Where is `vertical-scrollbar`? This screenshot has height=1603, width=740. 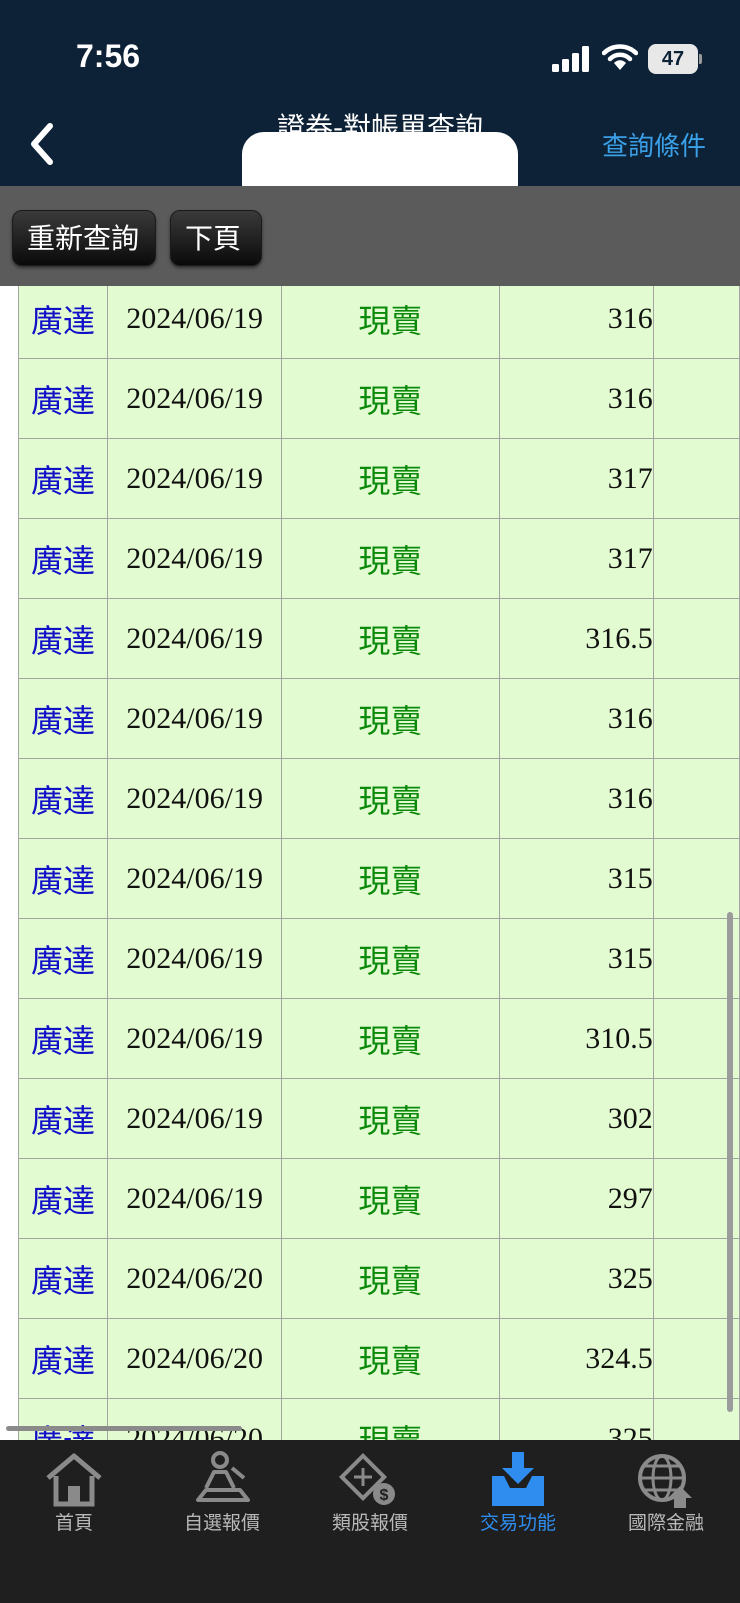 vertical-scrollbar is located at coordinates (730, 1162).